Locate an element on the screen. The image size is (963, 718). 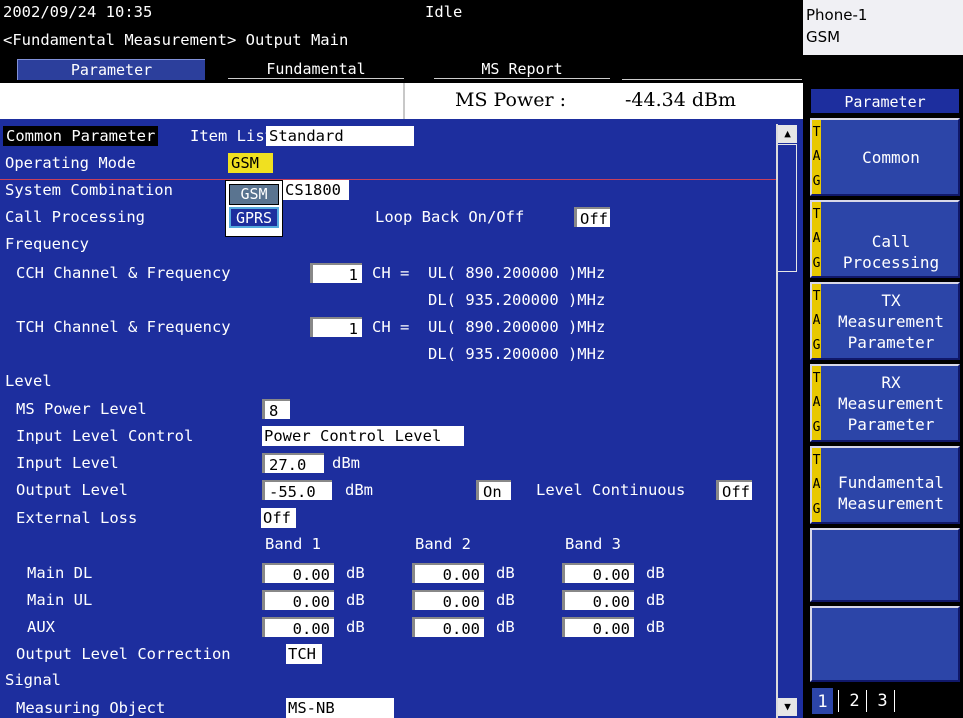
output-level-correction-field: TCH is located at coordinates (304, 654).